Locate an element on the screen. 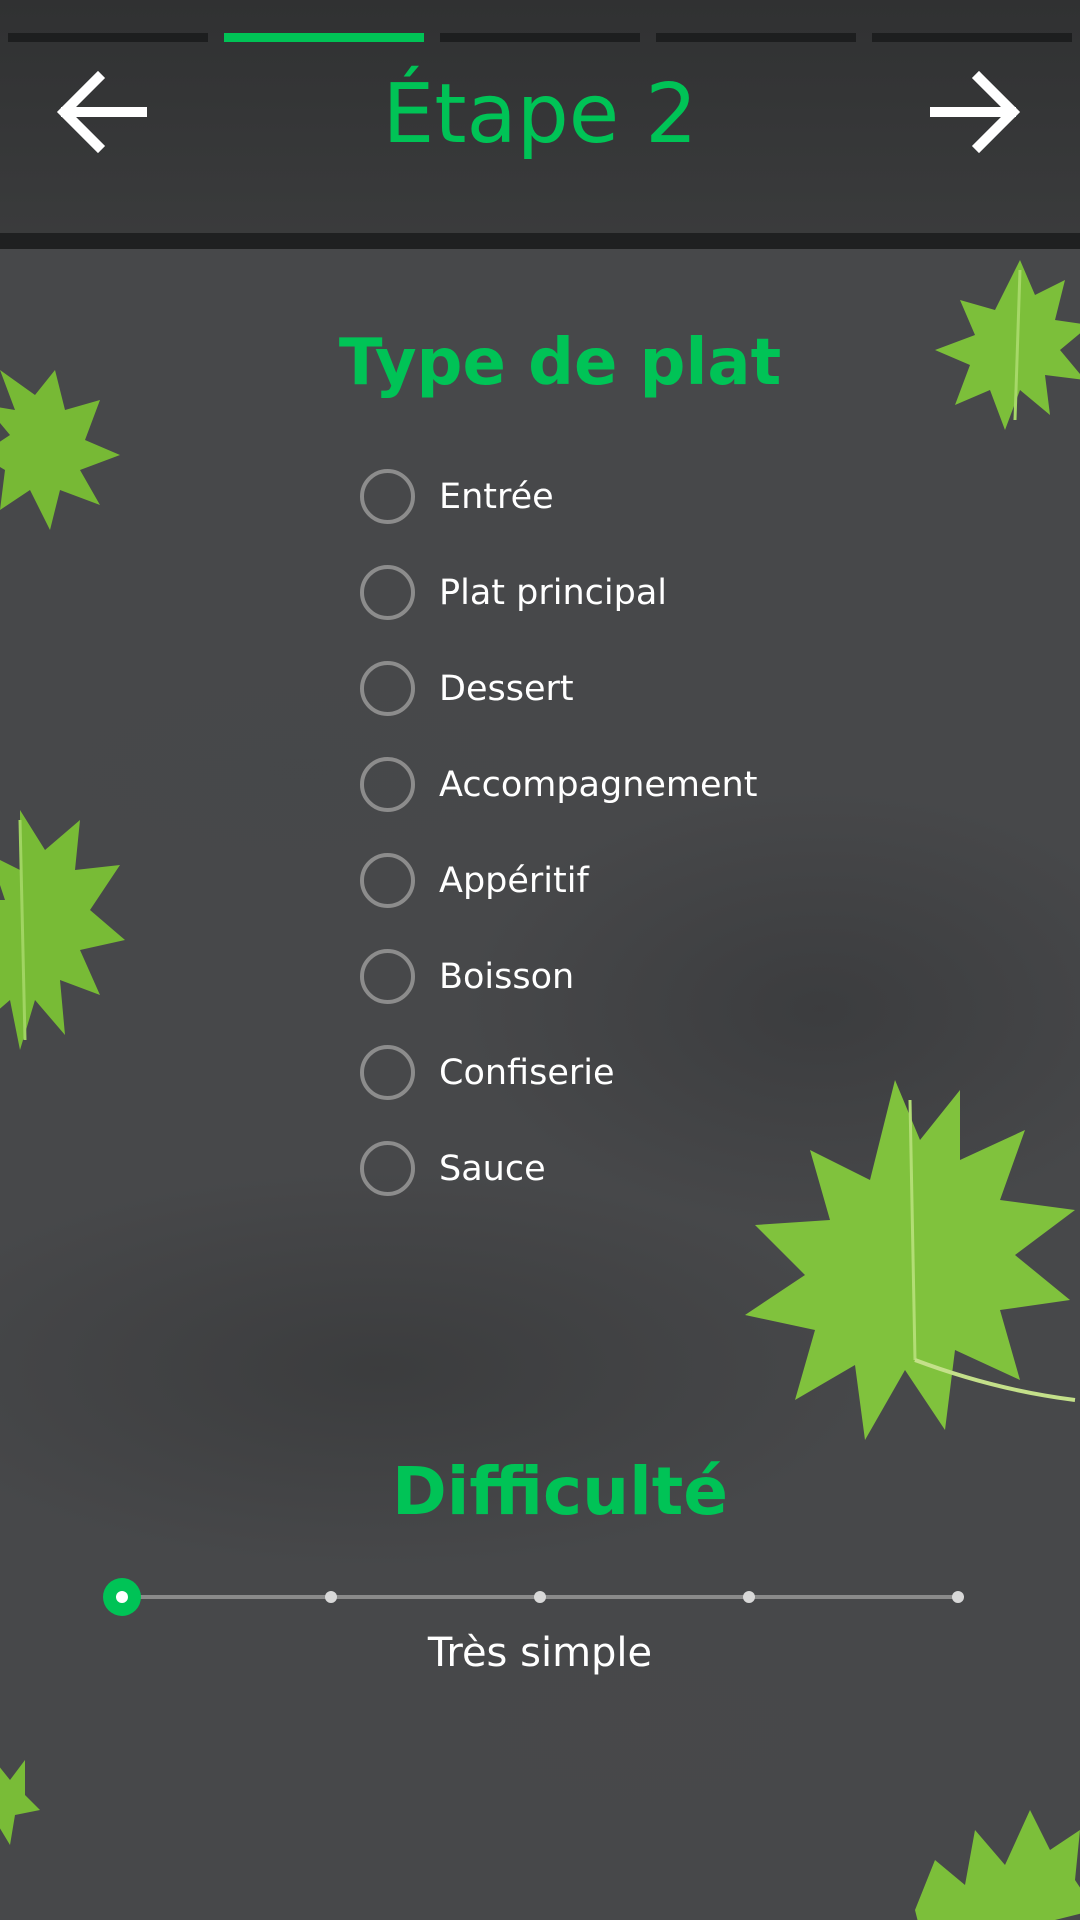  radio-option-sauce: Sauce is located at coordinates (618, 1186).